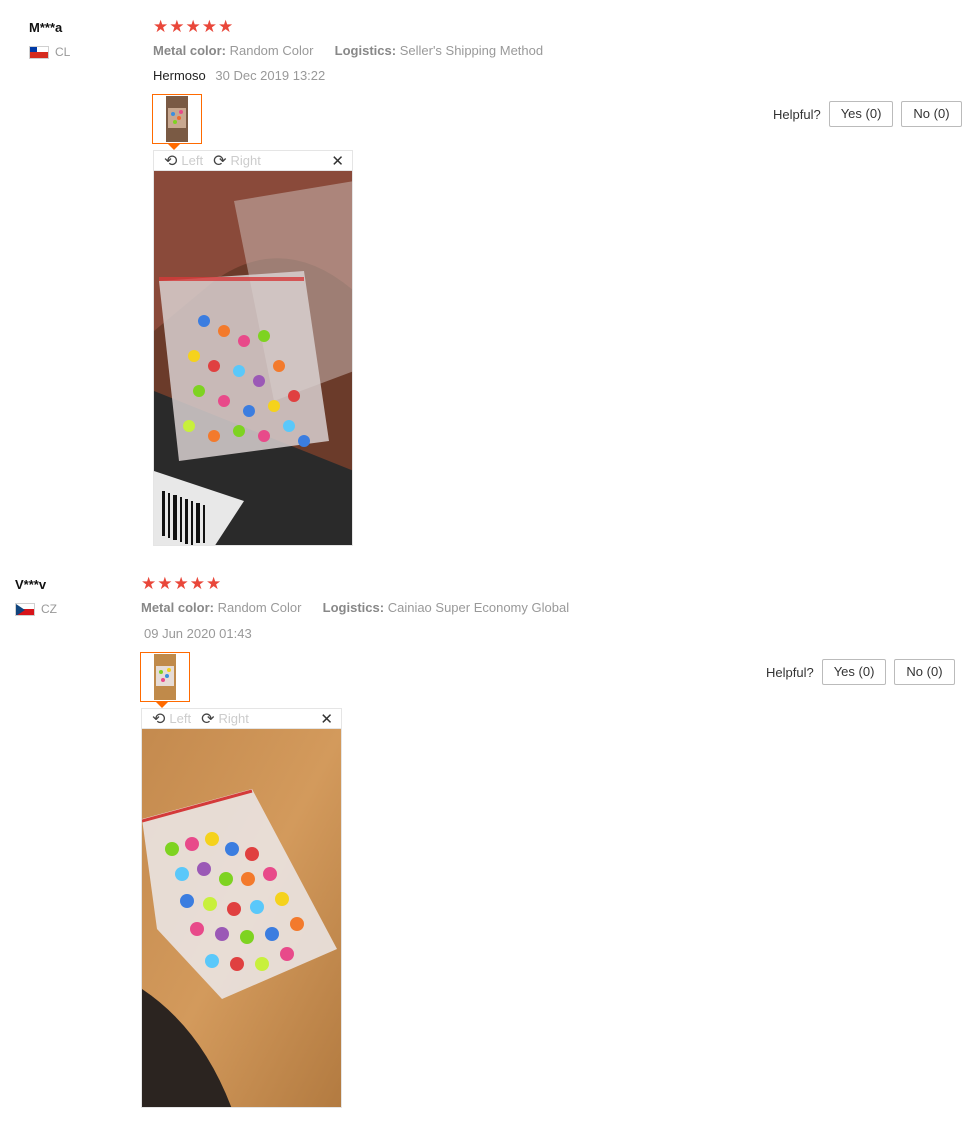 The image size is (976, 1131). What do you see at coordinates (46, 27) in the screenshot?
I see `reviewer-name: M***a` at bounding box center [46, 27].